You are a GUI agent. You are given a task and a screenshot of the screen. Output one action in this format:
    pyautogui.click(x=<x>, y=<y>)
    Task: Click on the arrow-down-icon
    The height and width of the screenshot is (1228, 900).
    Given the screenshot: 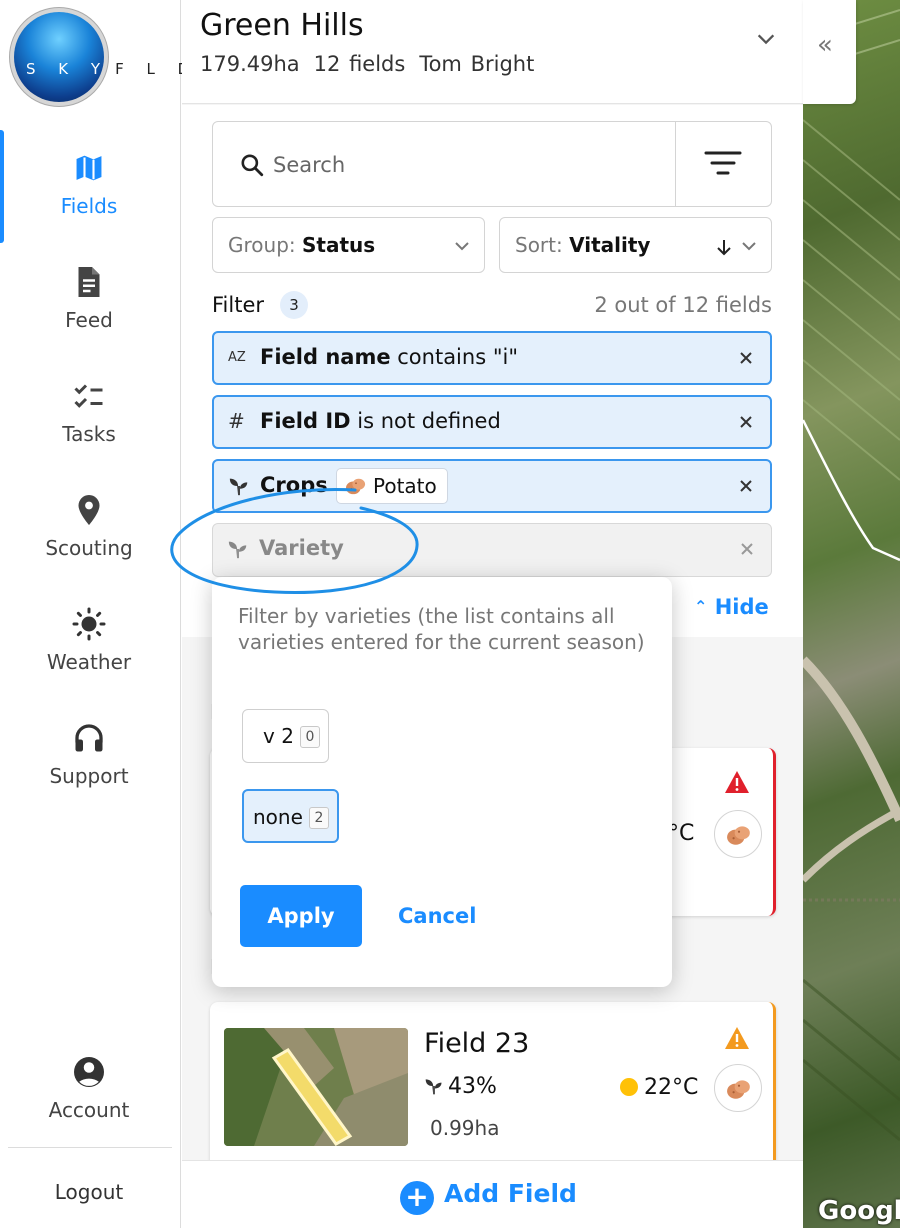 What is the action you would take?
    pyautogui.click(x=724, y=247)
    